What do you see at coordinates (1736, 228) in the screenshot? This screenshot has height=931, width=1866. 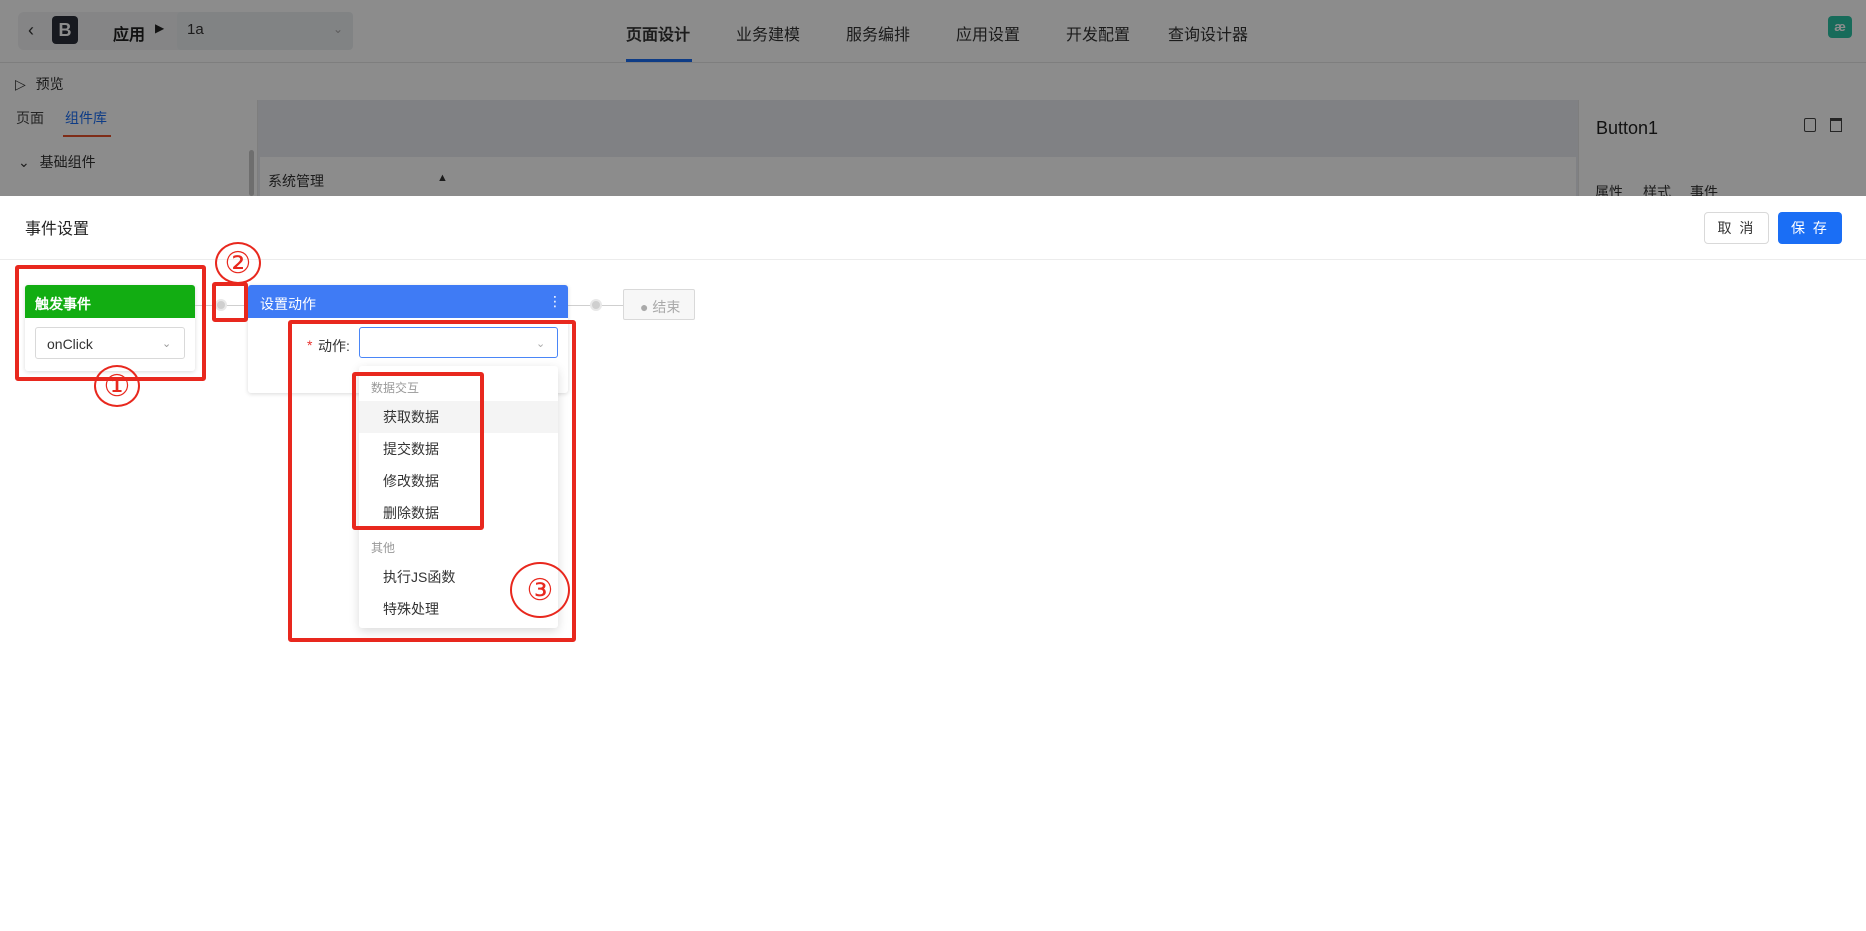 I see `cancel-button: 取 消` at bounding box center [1736, 228].